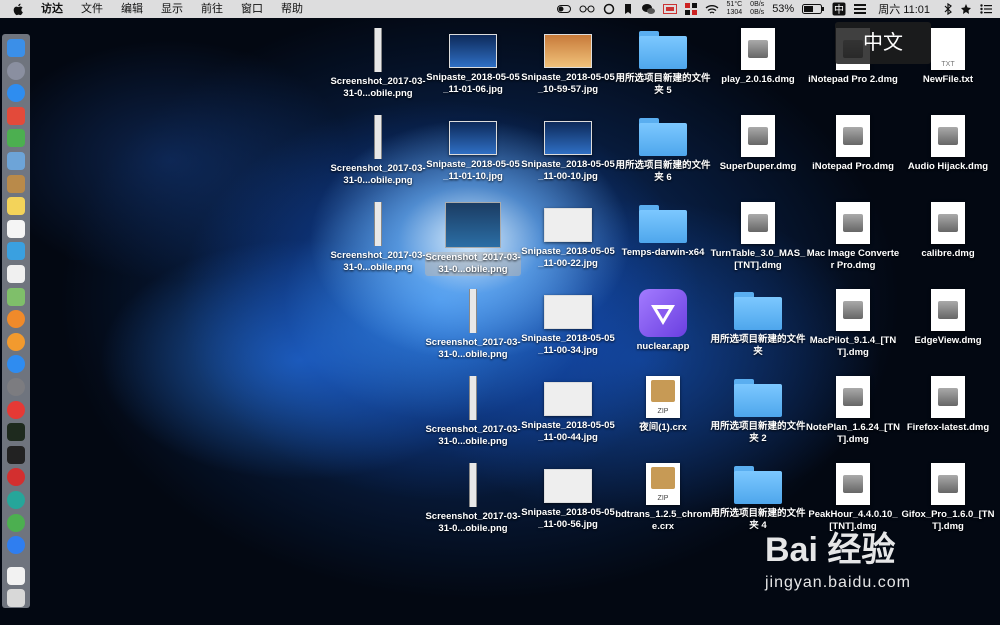 The image size is (1000, 625). I want to click on teal-app-icon, so click(16, 500).